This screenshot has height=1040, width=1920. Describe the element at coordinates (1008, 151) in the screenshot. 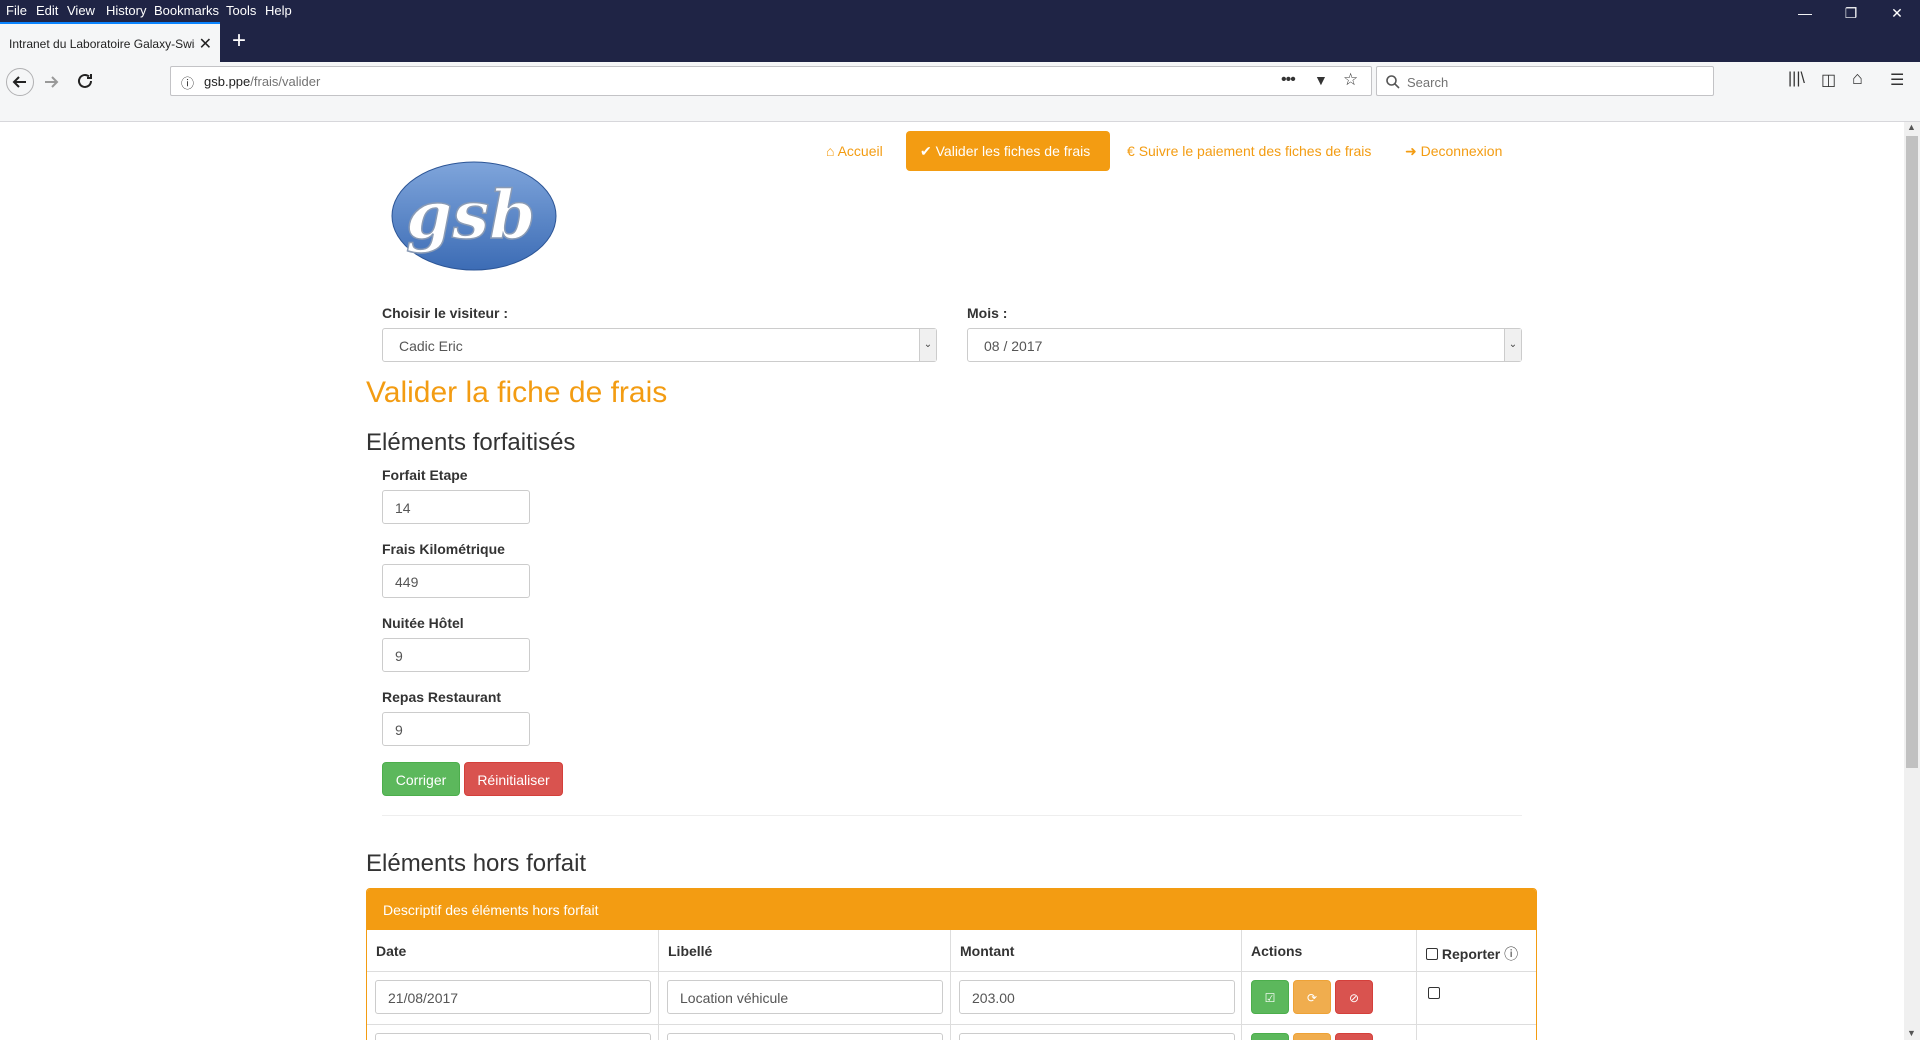

I see `nav-valider: ✔ Valider les fiches de frais` at that location.